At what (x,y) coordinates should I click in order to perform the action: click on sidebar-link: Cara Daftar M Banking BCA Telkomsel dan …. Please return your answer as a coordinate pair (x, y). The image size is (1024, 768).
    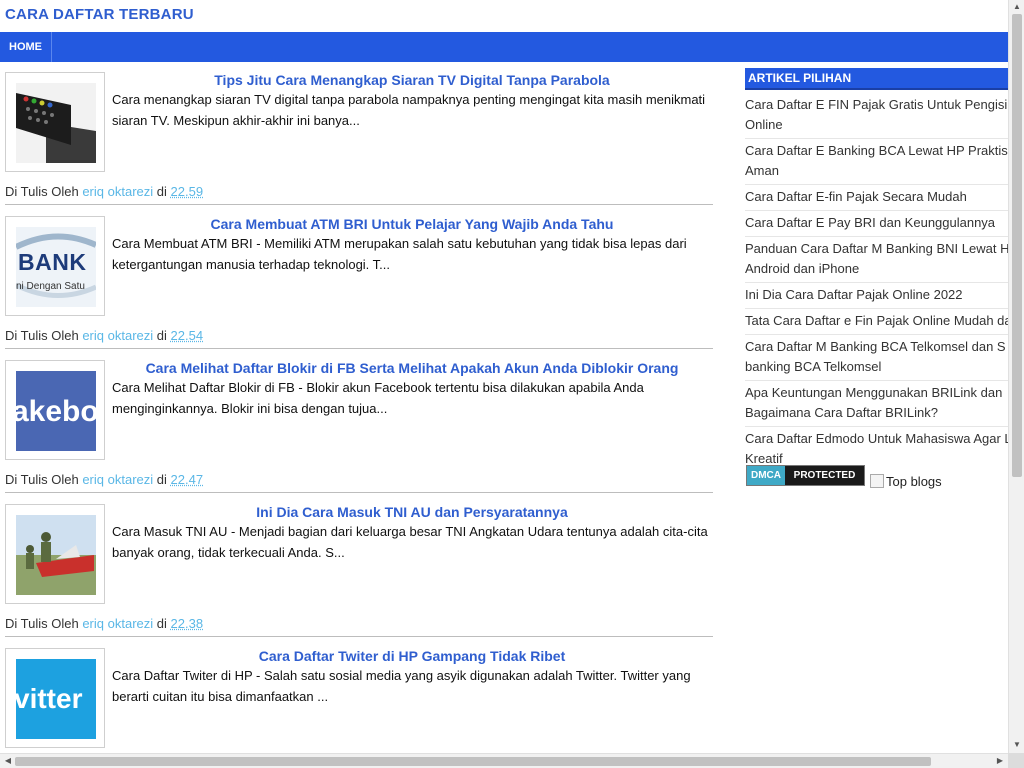
    Looking at the image, I should click on (876, 358).